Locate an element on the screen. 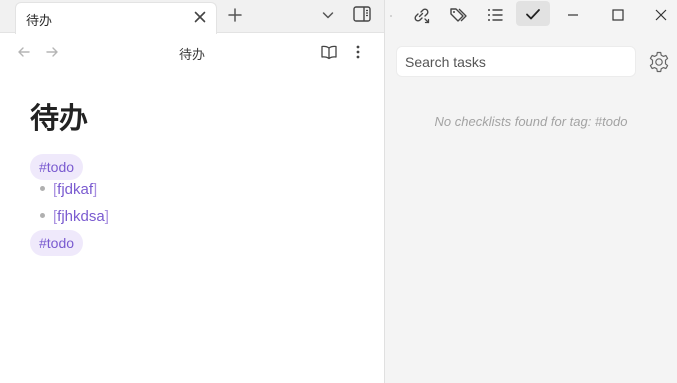 This screenshot has width=677, height=383. maximize-icon is located at coordinates (618, 15).